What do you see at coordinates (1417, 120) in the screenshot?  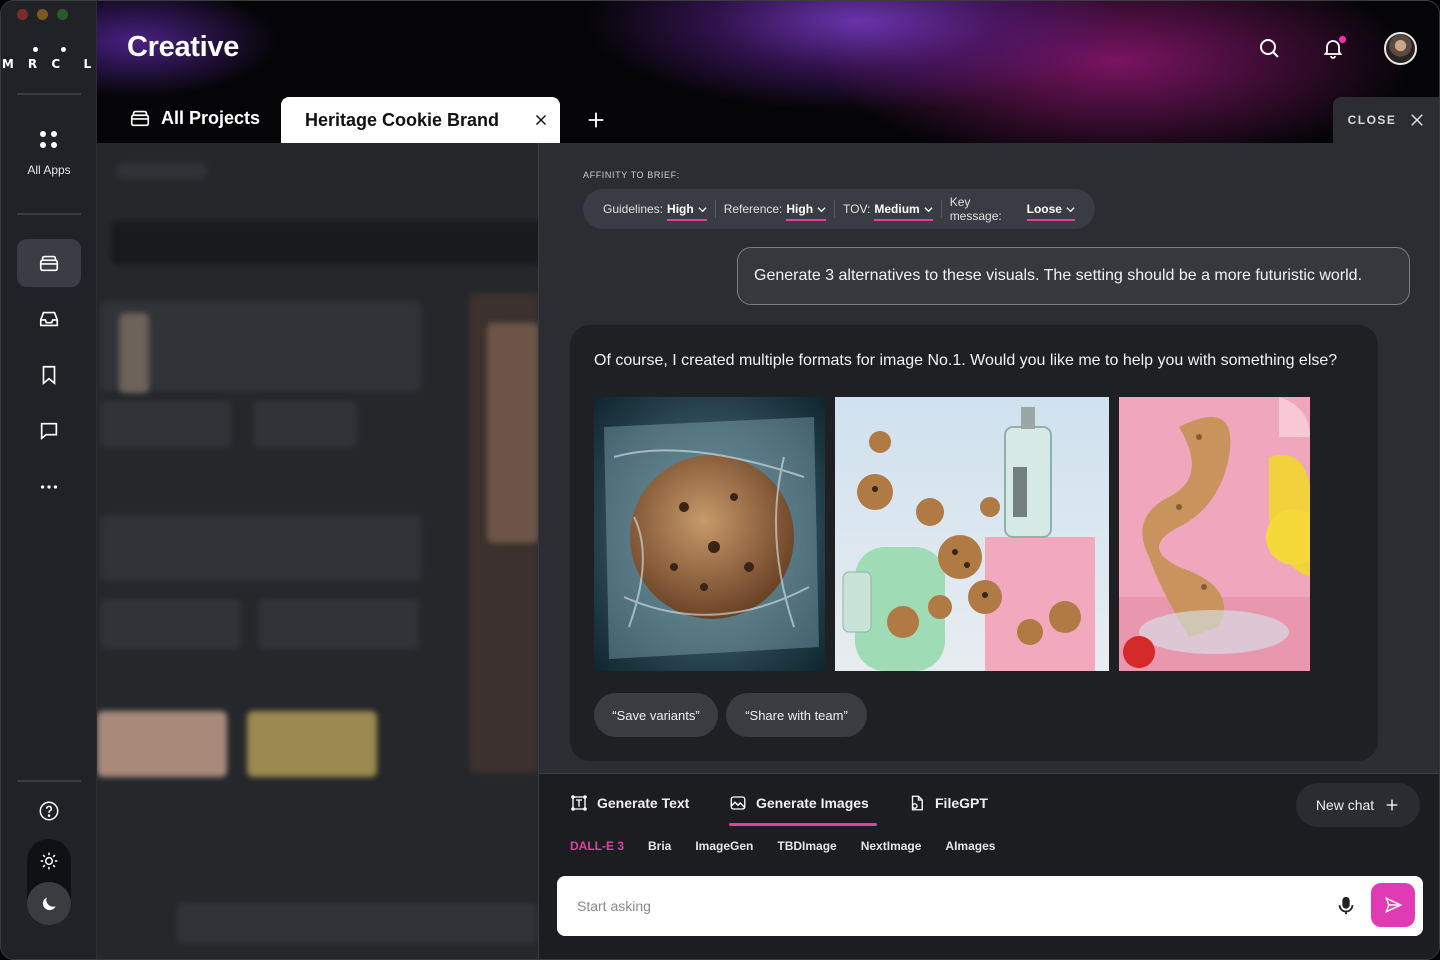 I see `close-icon` at bounding box center [1417, 120].